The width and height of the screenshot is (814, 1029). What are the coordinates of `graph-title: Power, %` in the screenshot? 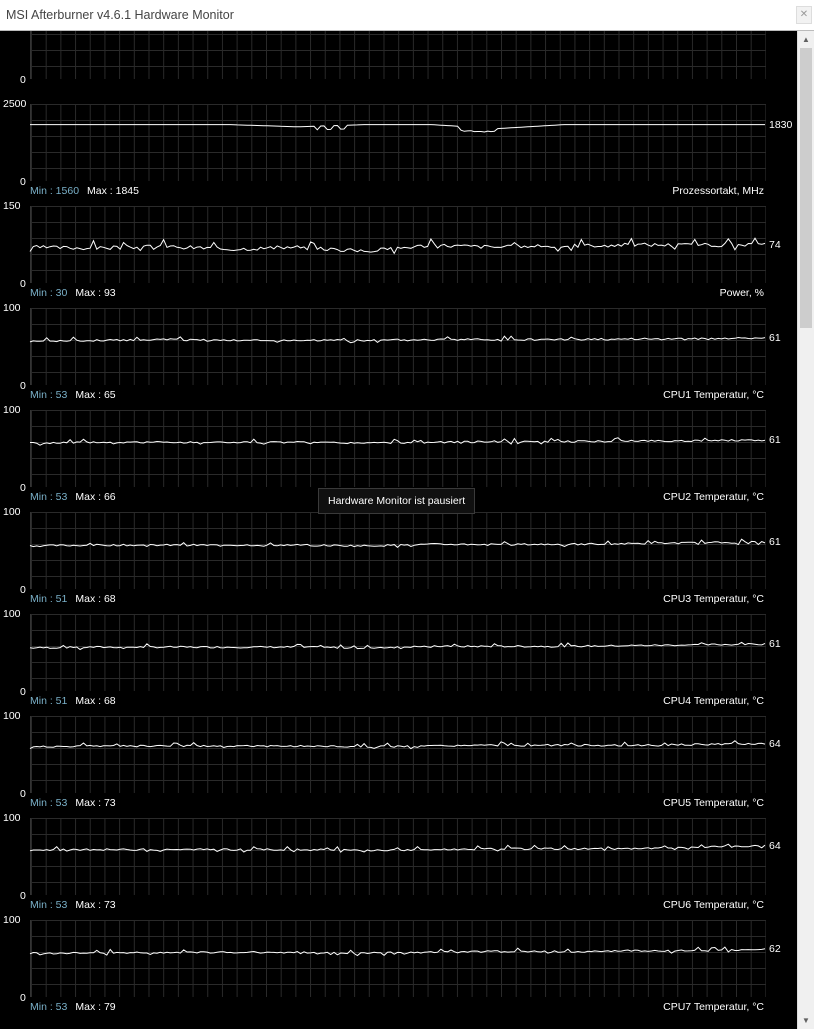 It's located at (741, 293).